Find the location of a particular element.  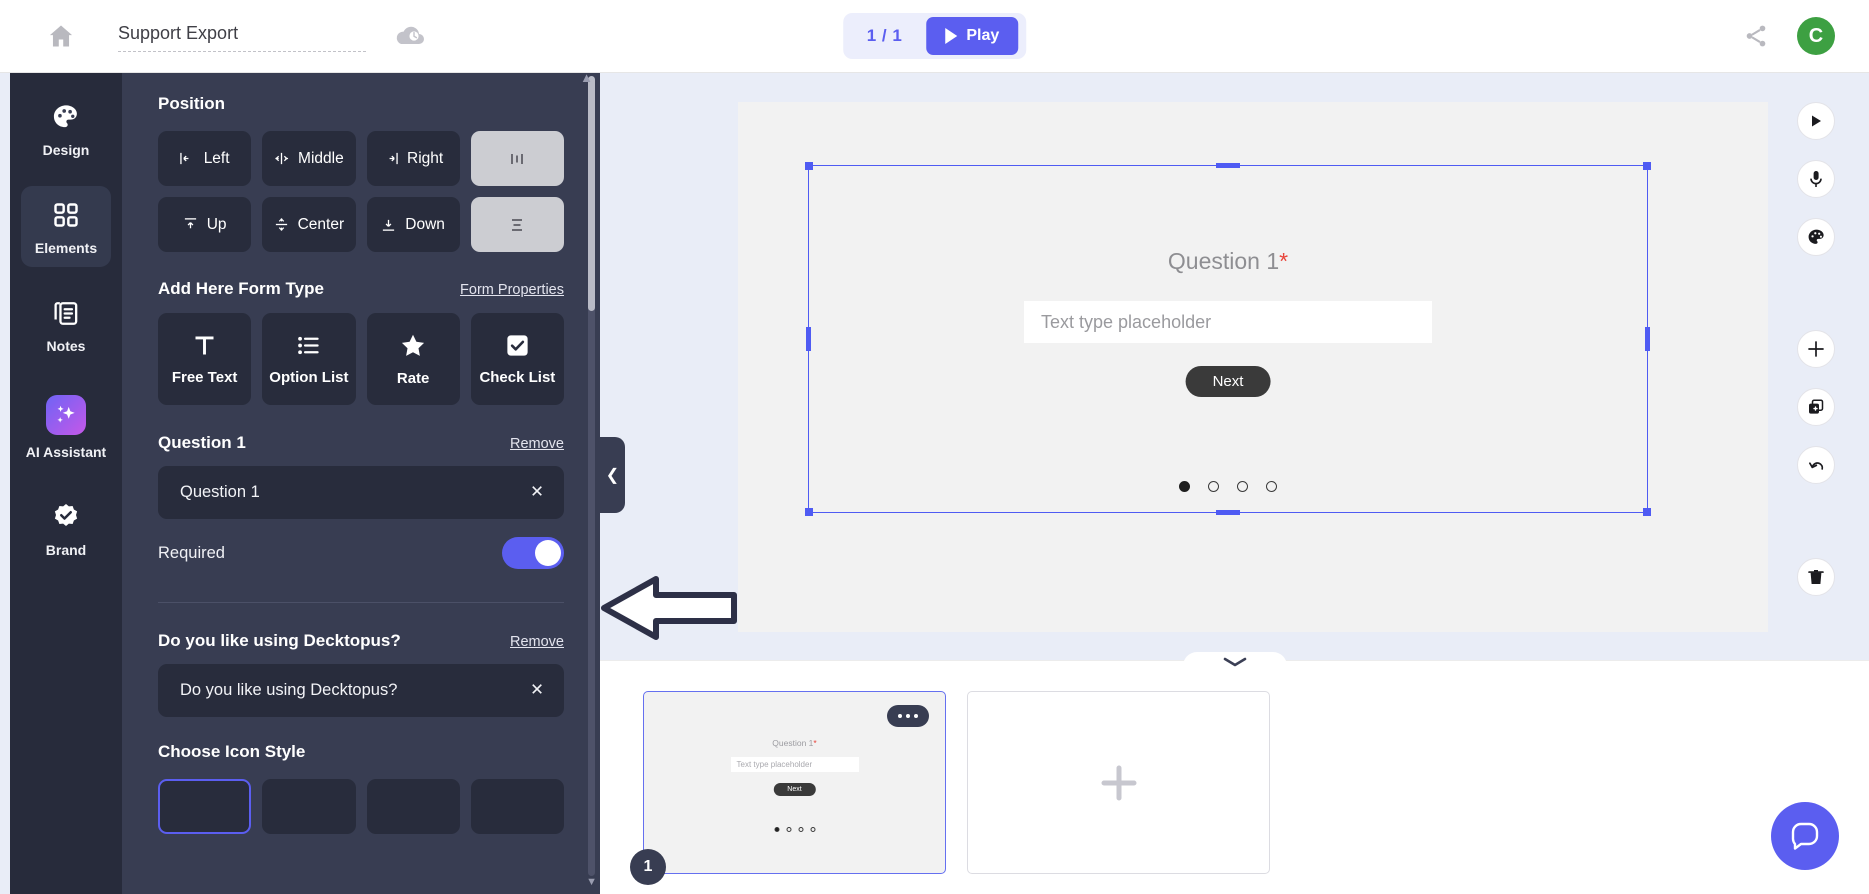

sidebar-item-brand: Brand is located at coordinates (66, 528).